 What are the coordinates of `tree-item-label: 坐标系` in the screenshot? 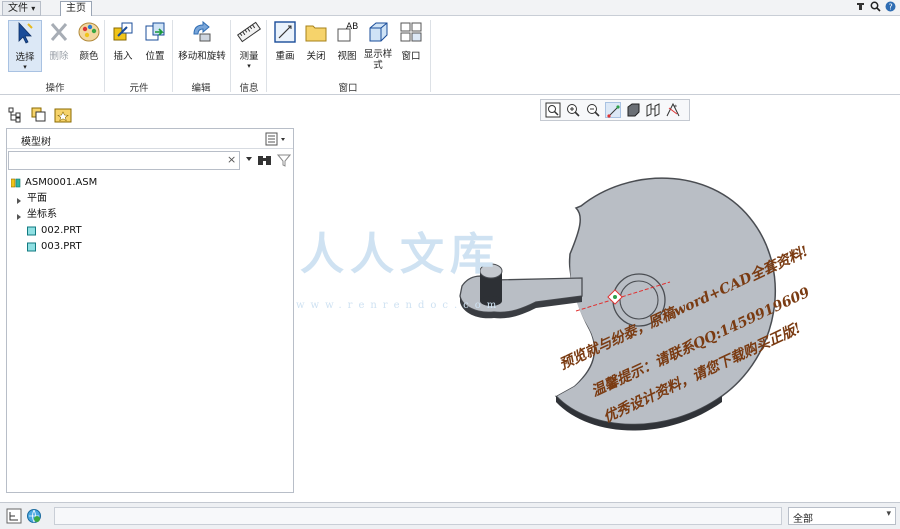 It's located at (42, 214).